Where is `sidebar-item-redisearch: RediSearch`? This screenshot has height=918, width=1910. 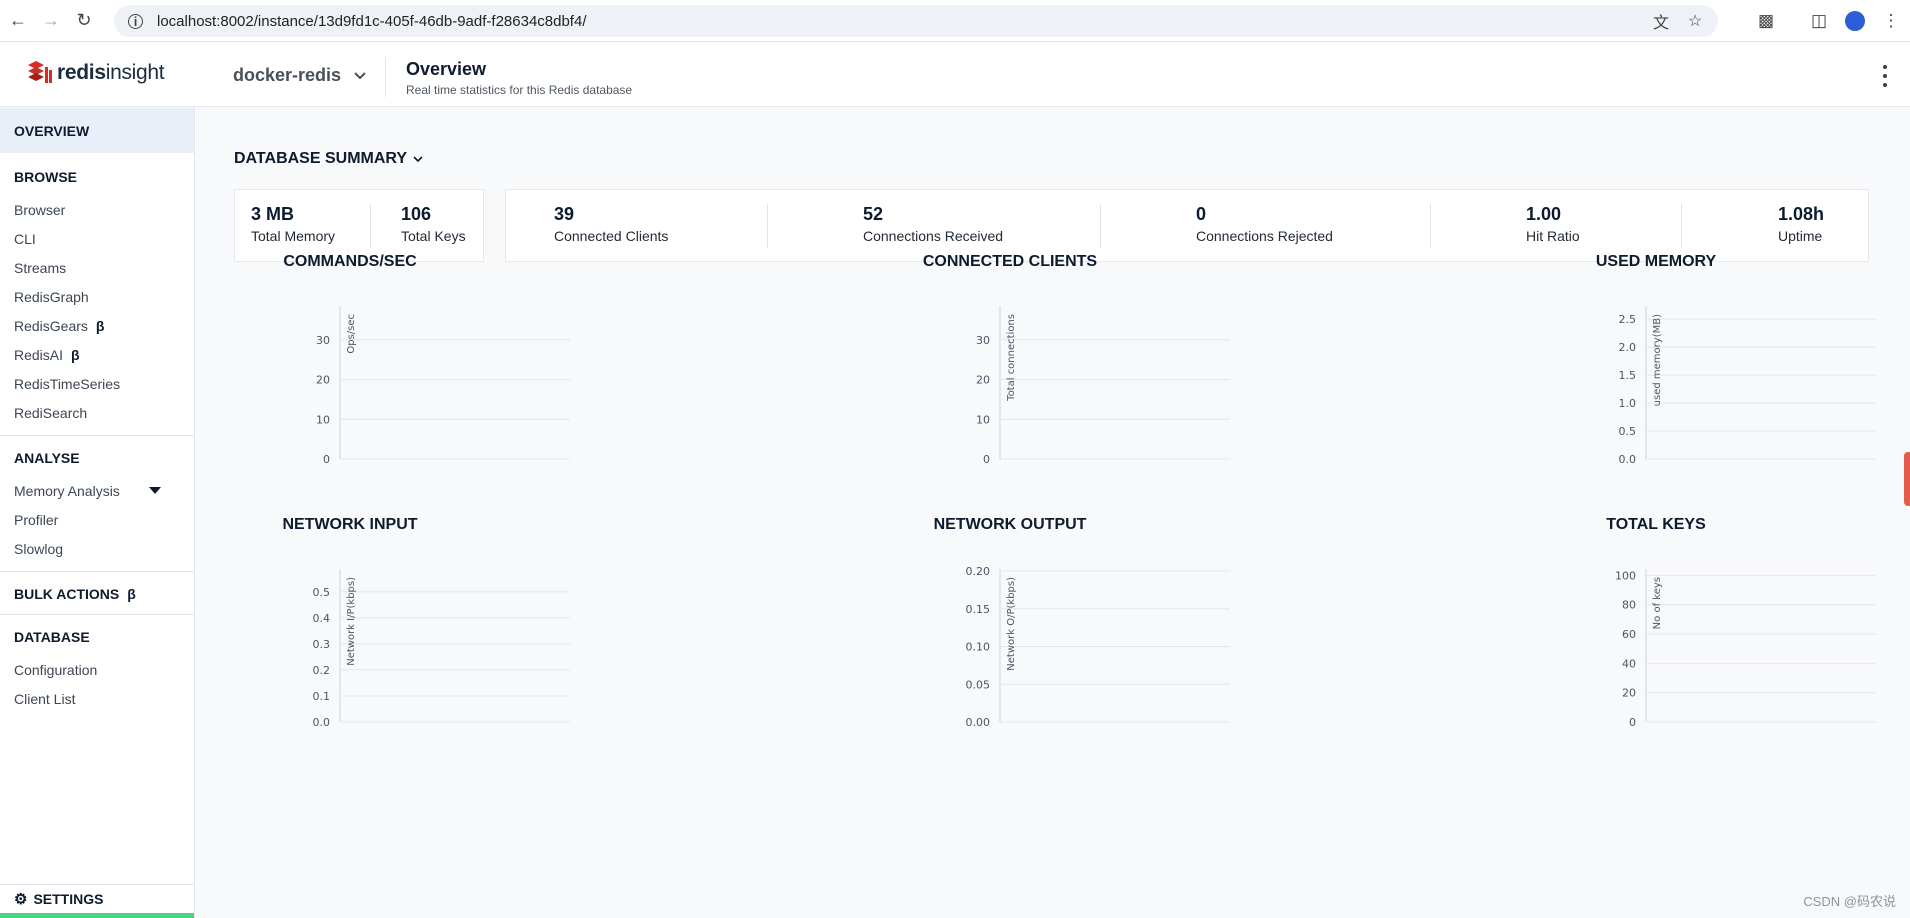 sidebar-item-redisearch: RediSearch is located at coordinates (97, 412).